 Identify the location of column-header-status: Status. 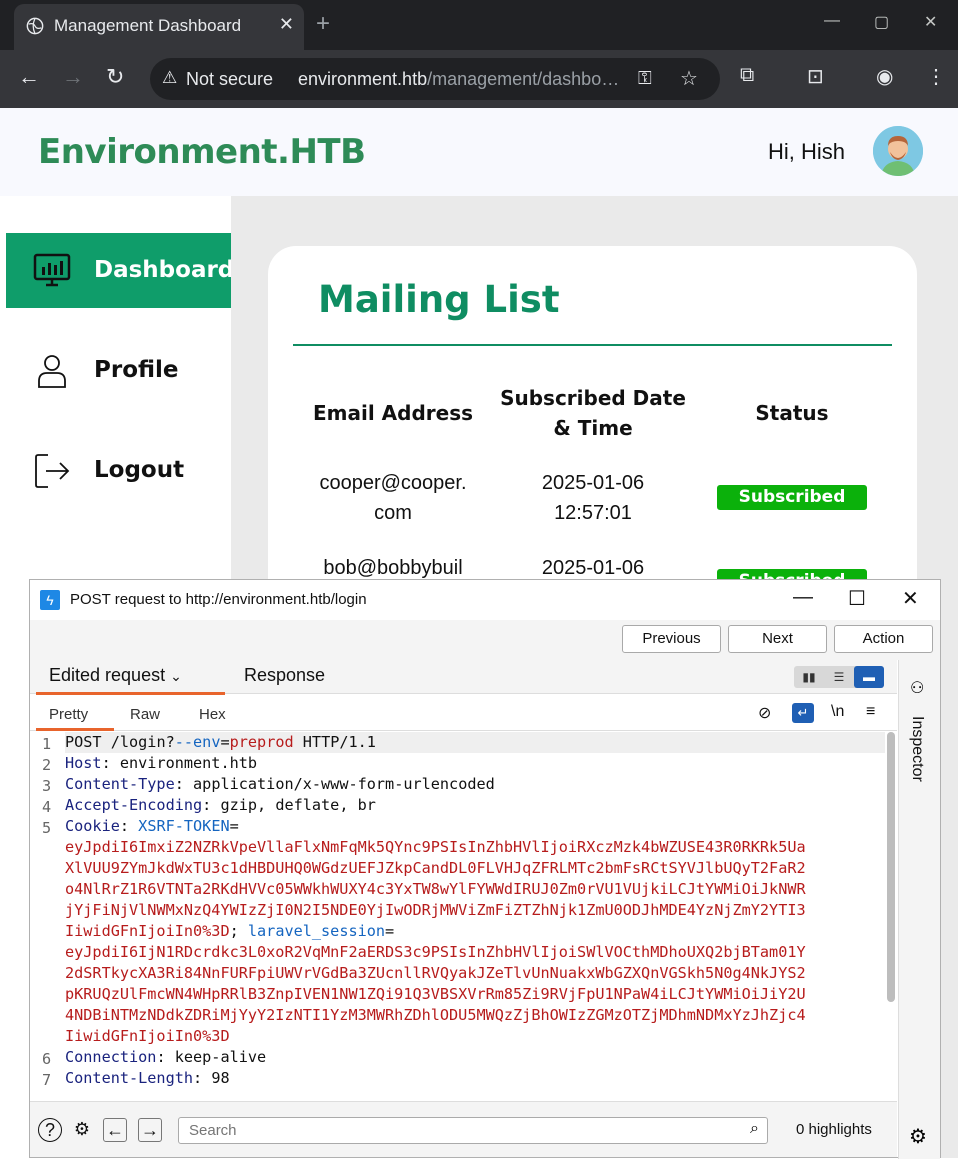
(792, 413).